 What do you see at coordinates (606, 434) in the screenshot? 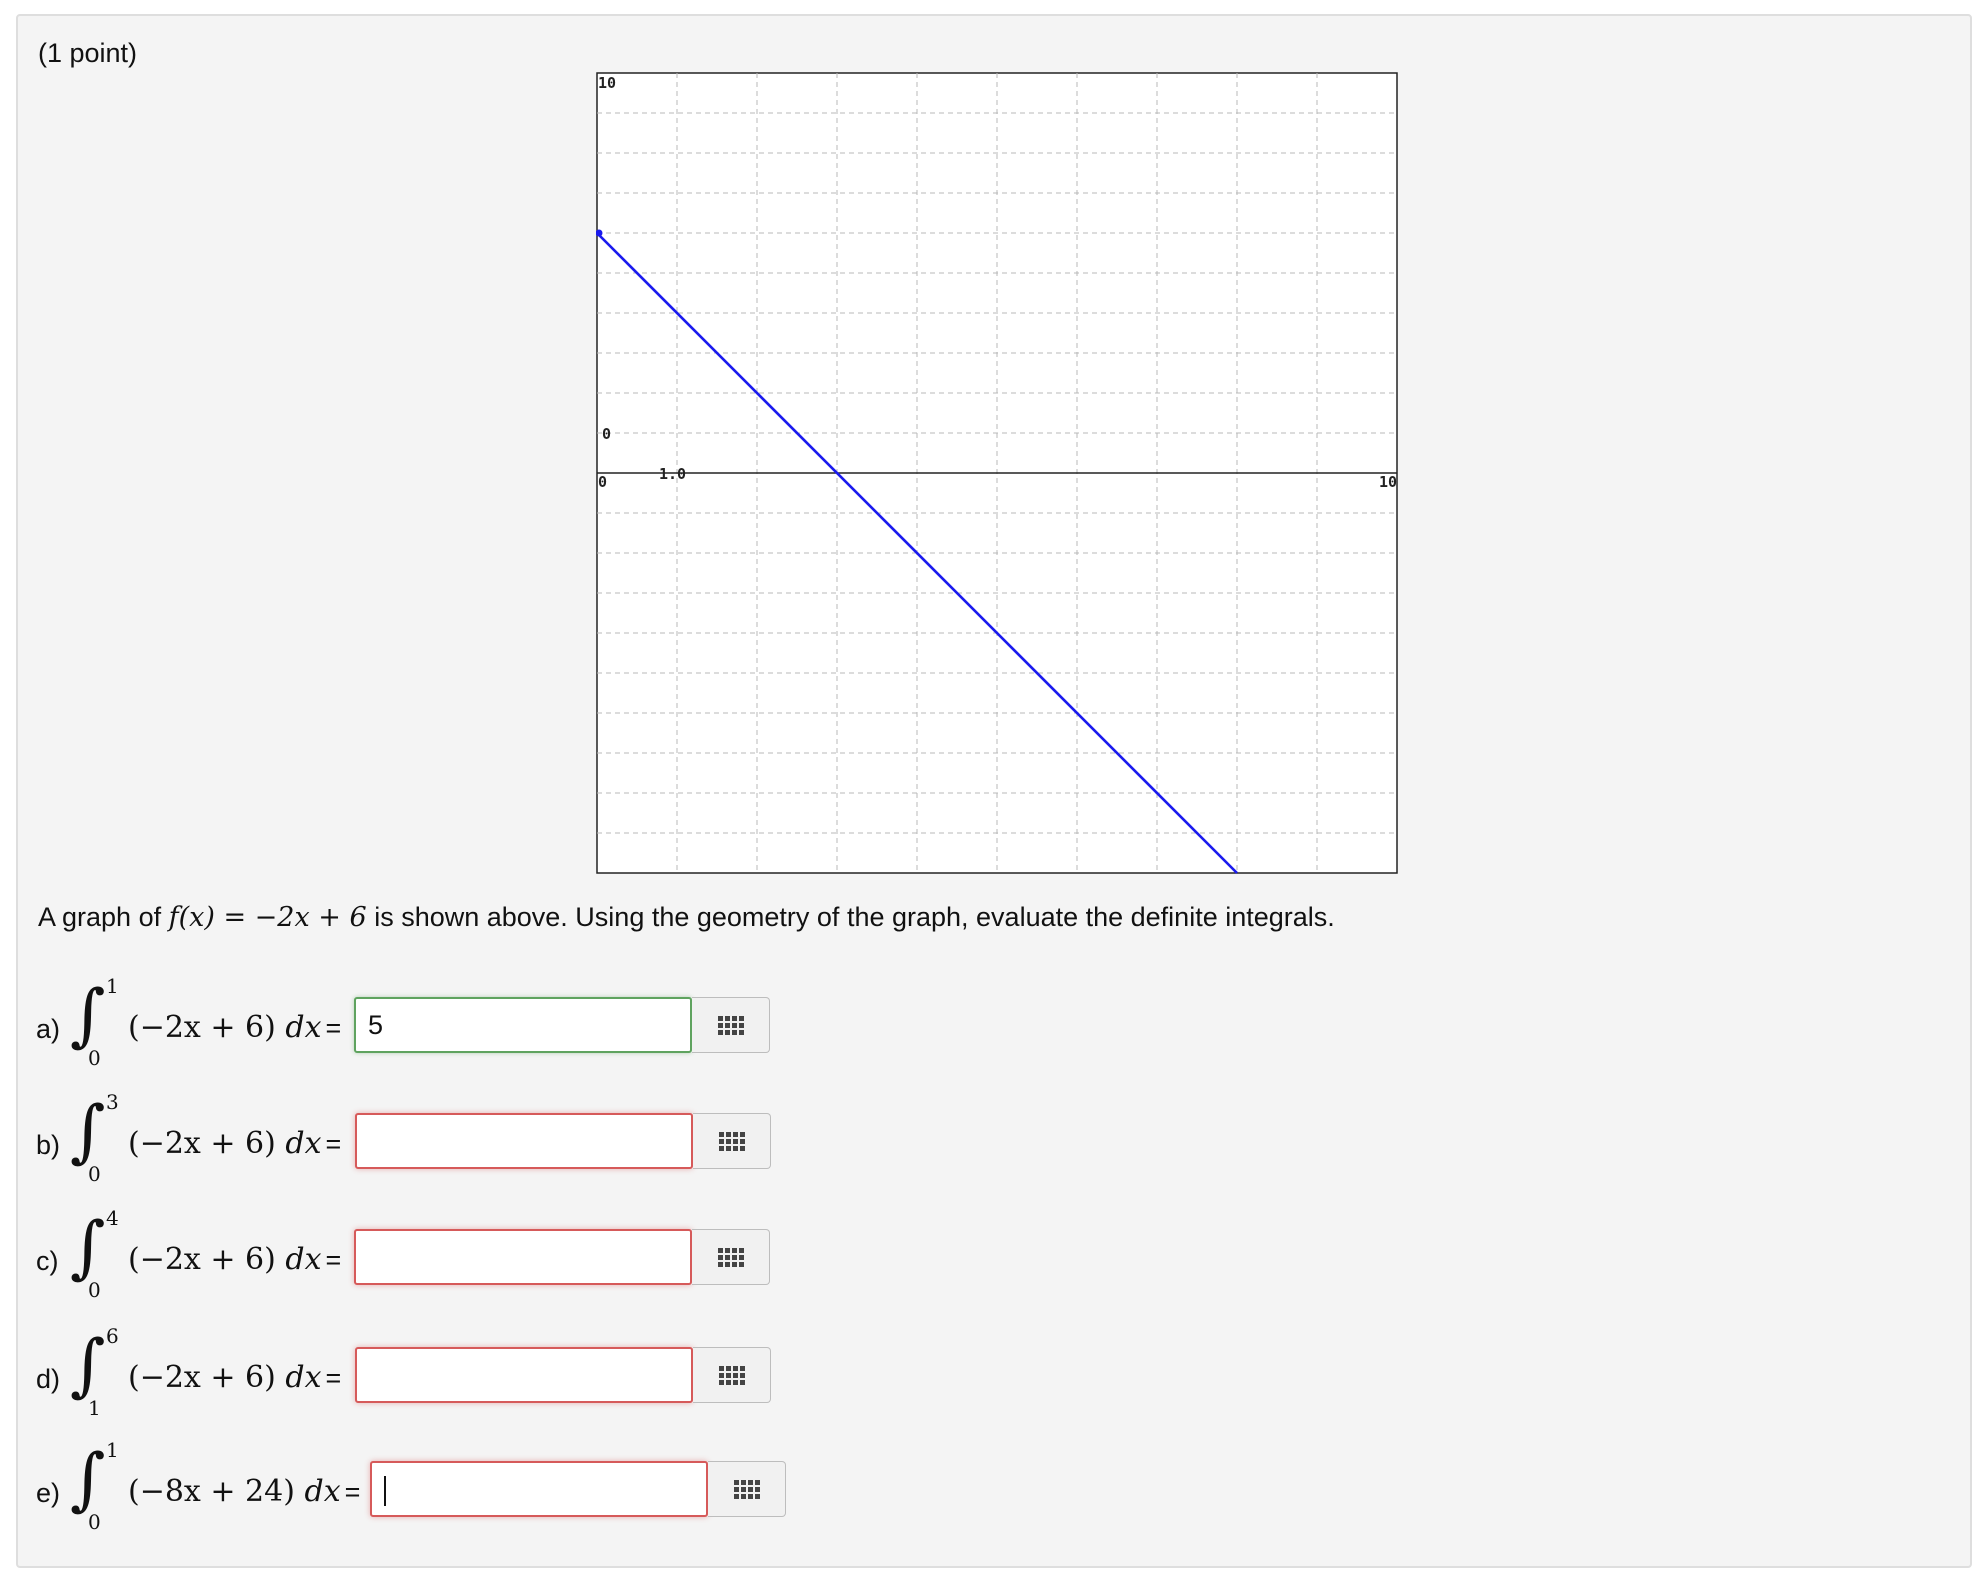
I see `y-zero-tick-label: 0` at bounding box center [606, 434].